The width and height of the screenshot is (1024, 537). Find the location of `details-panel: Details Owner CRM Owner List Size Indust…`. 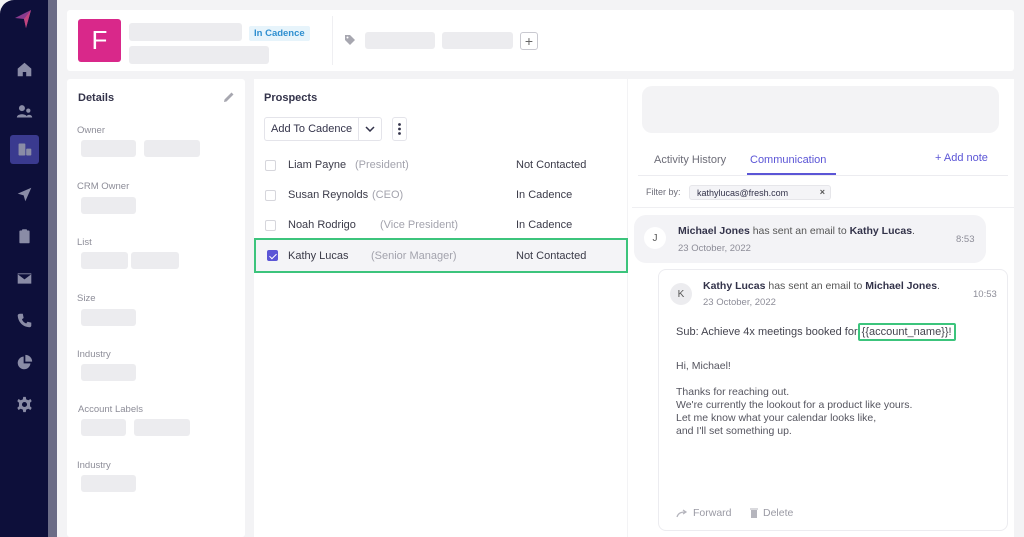

details-panel: Details Owner CRM Owner List Size Indust… is located at coordinates (156, 308).